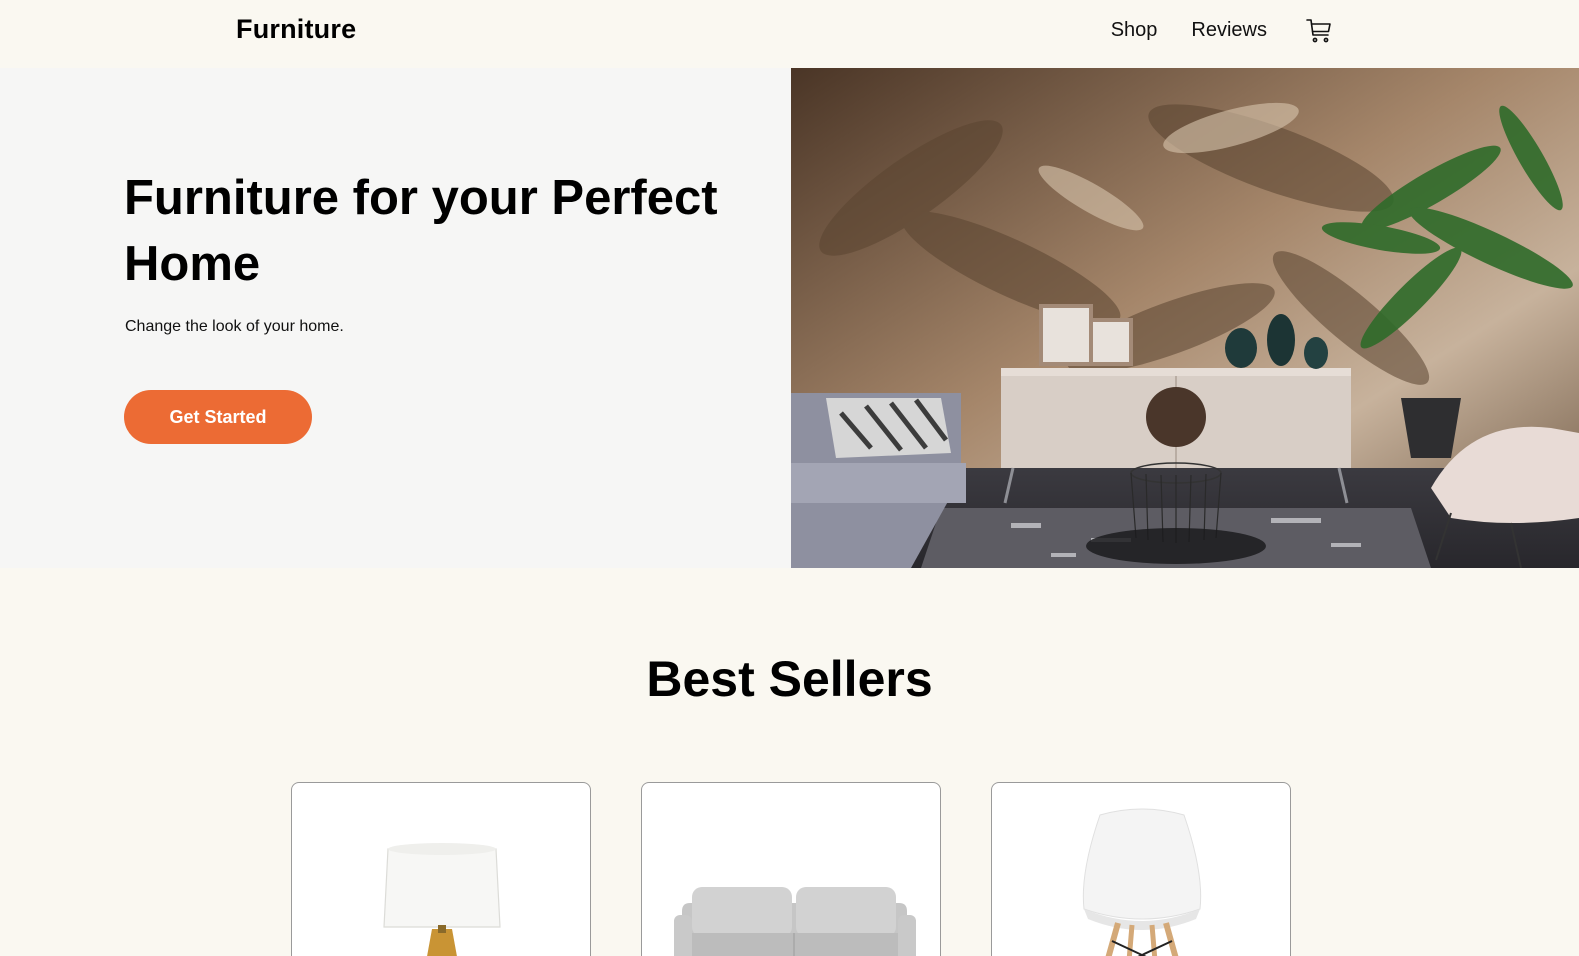 Image resolution: width=1579 pixels, height=956 pixels. I want to click on site-header: Furniture Shop Reviews, so click(789, 34).